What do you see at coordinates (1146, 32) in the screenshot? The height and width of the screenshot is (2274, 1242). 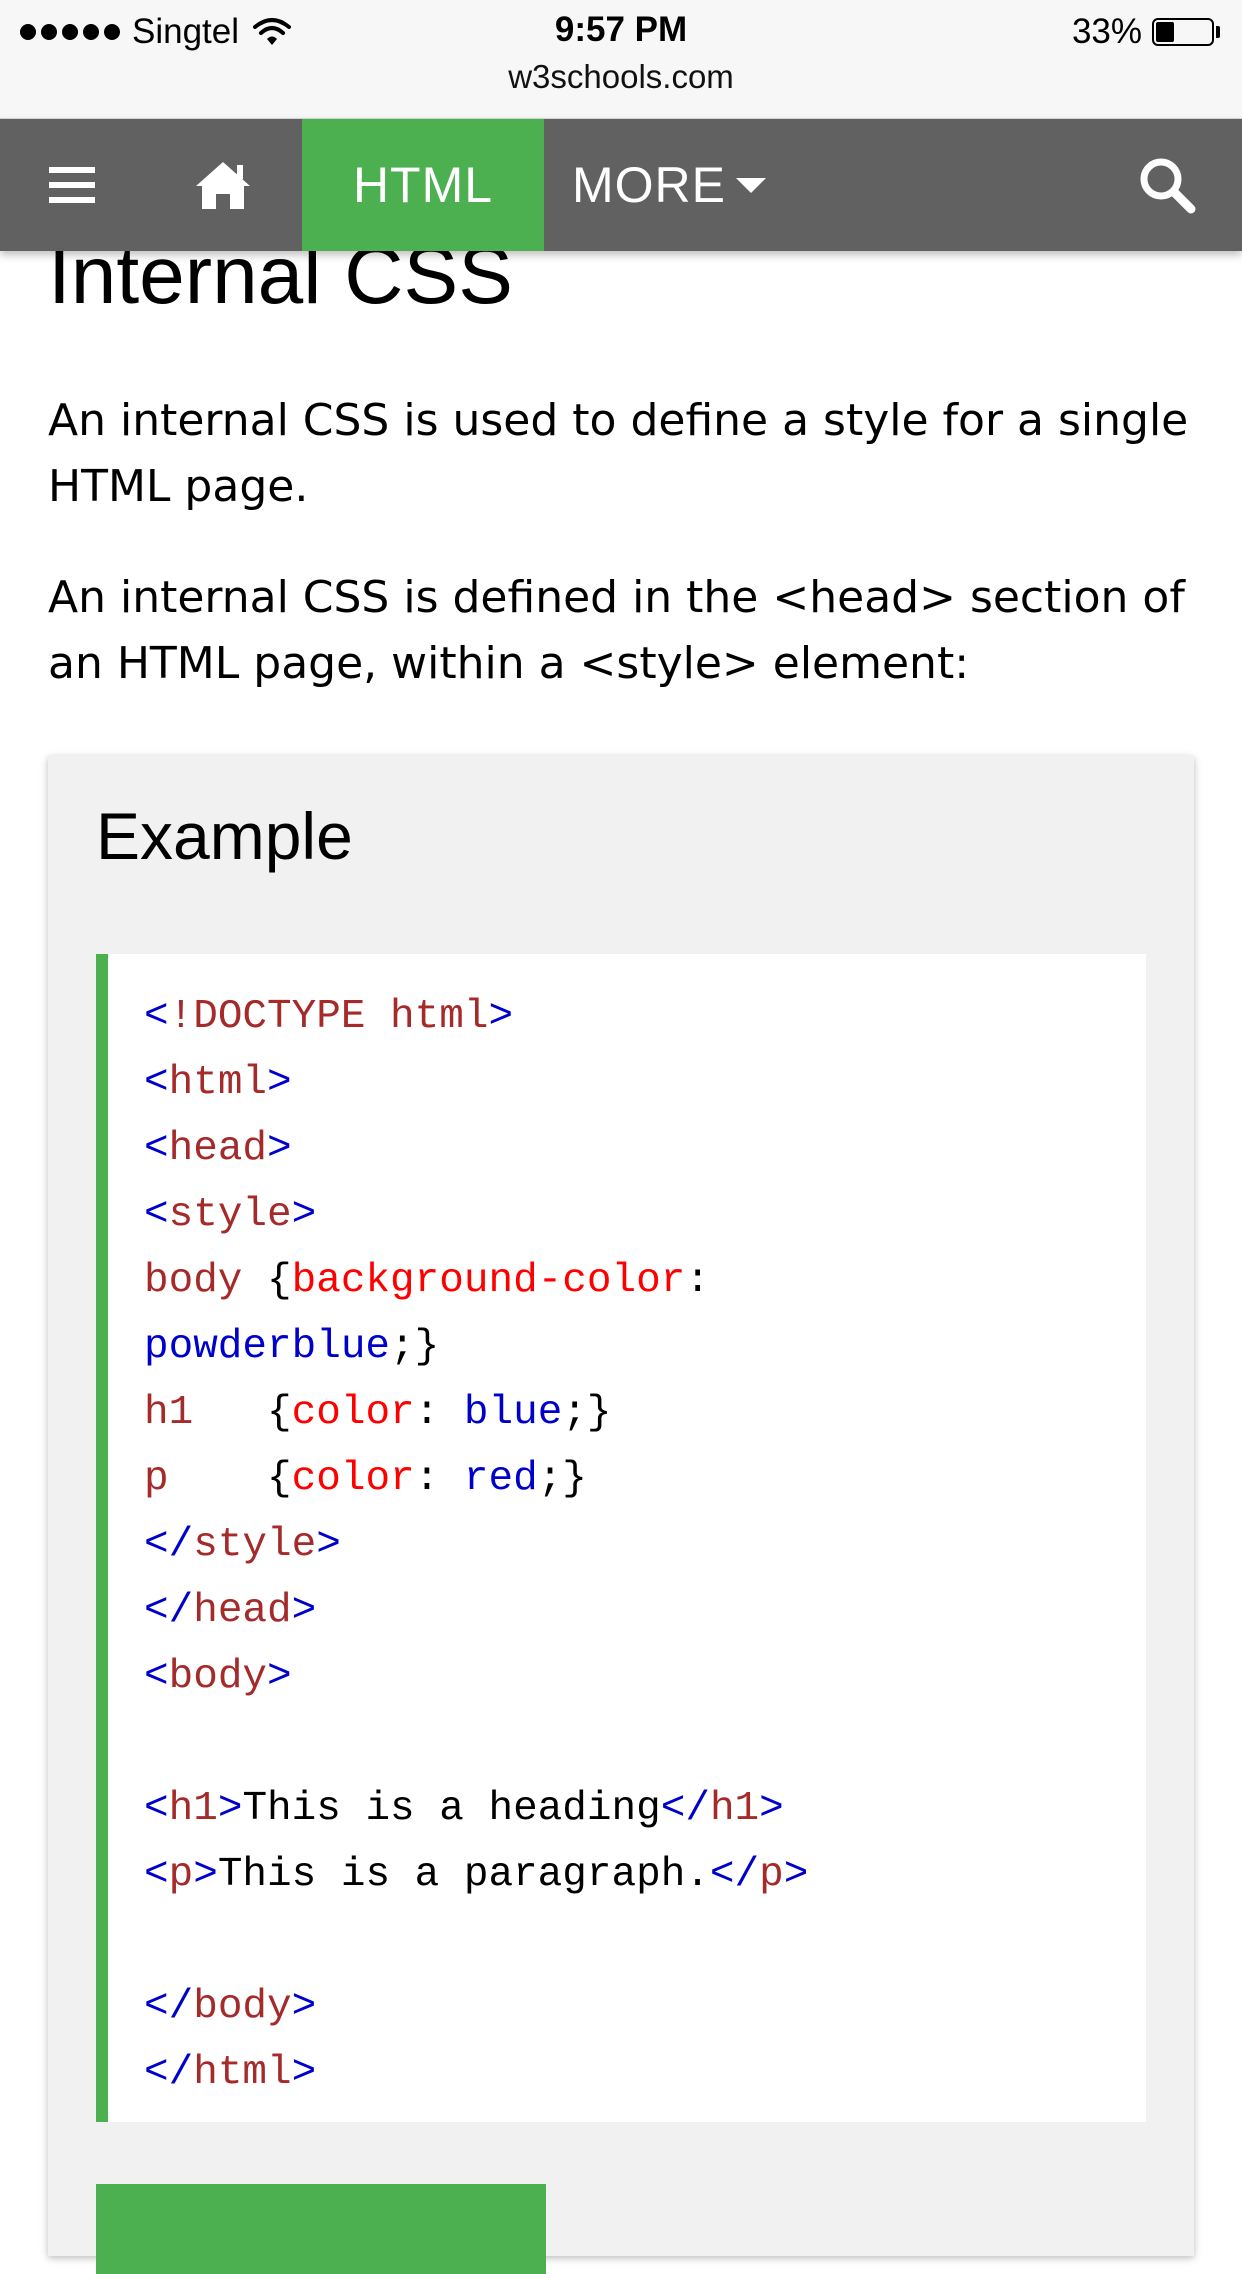 I see `battery-status: 33%` at bounding box center [1146, 32].